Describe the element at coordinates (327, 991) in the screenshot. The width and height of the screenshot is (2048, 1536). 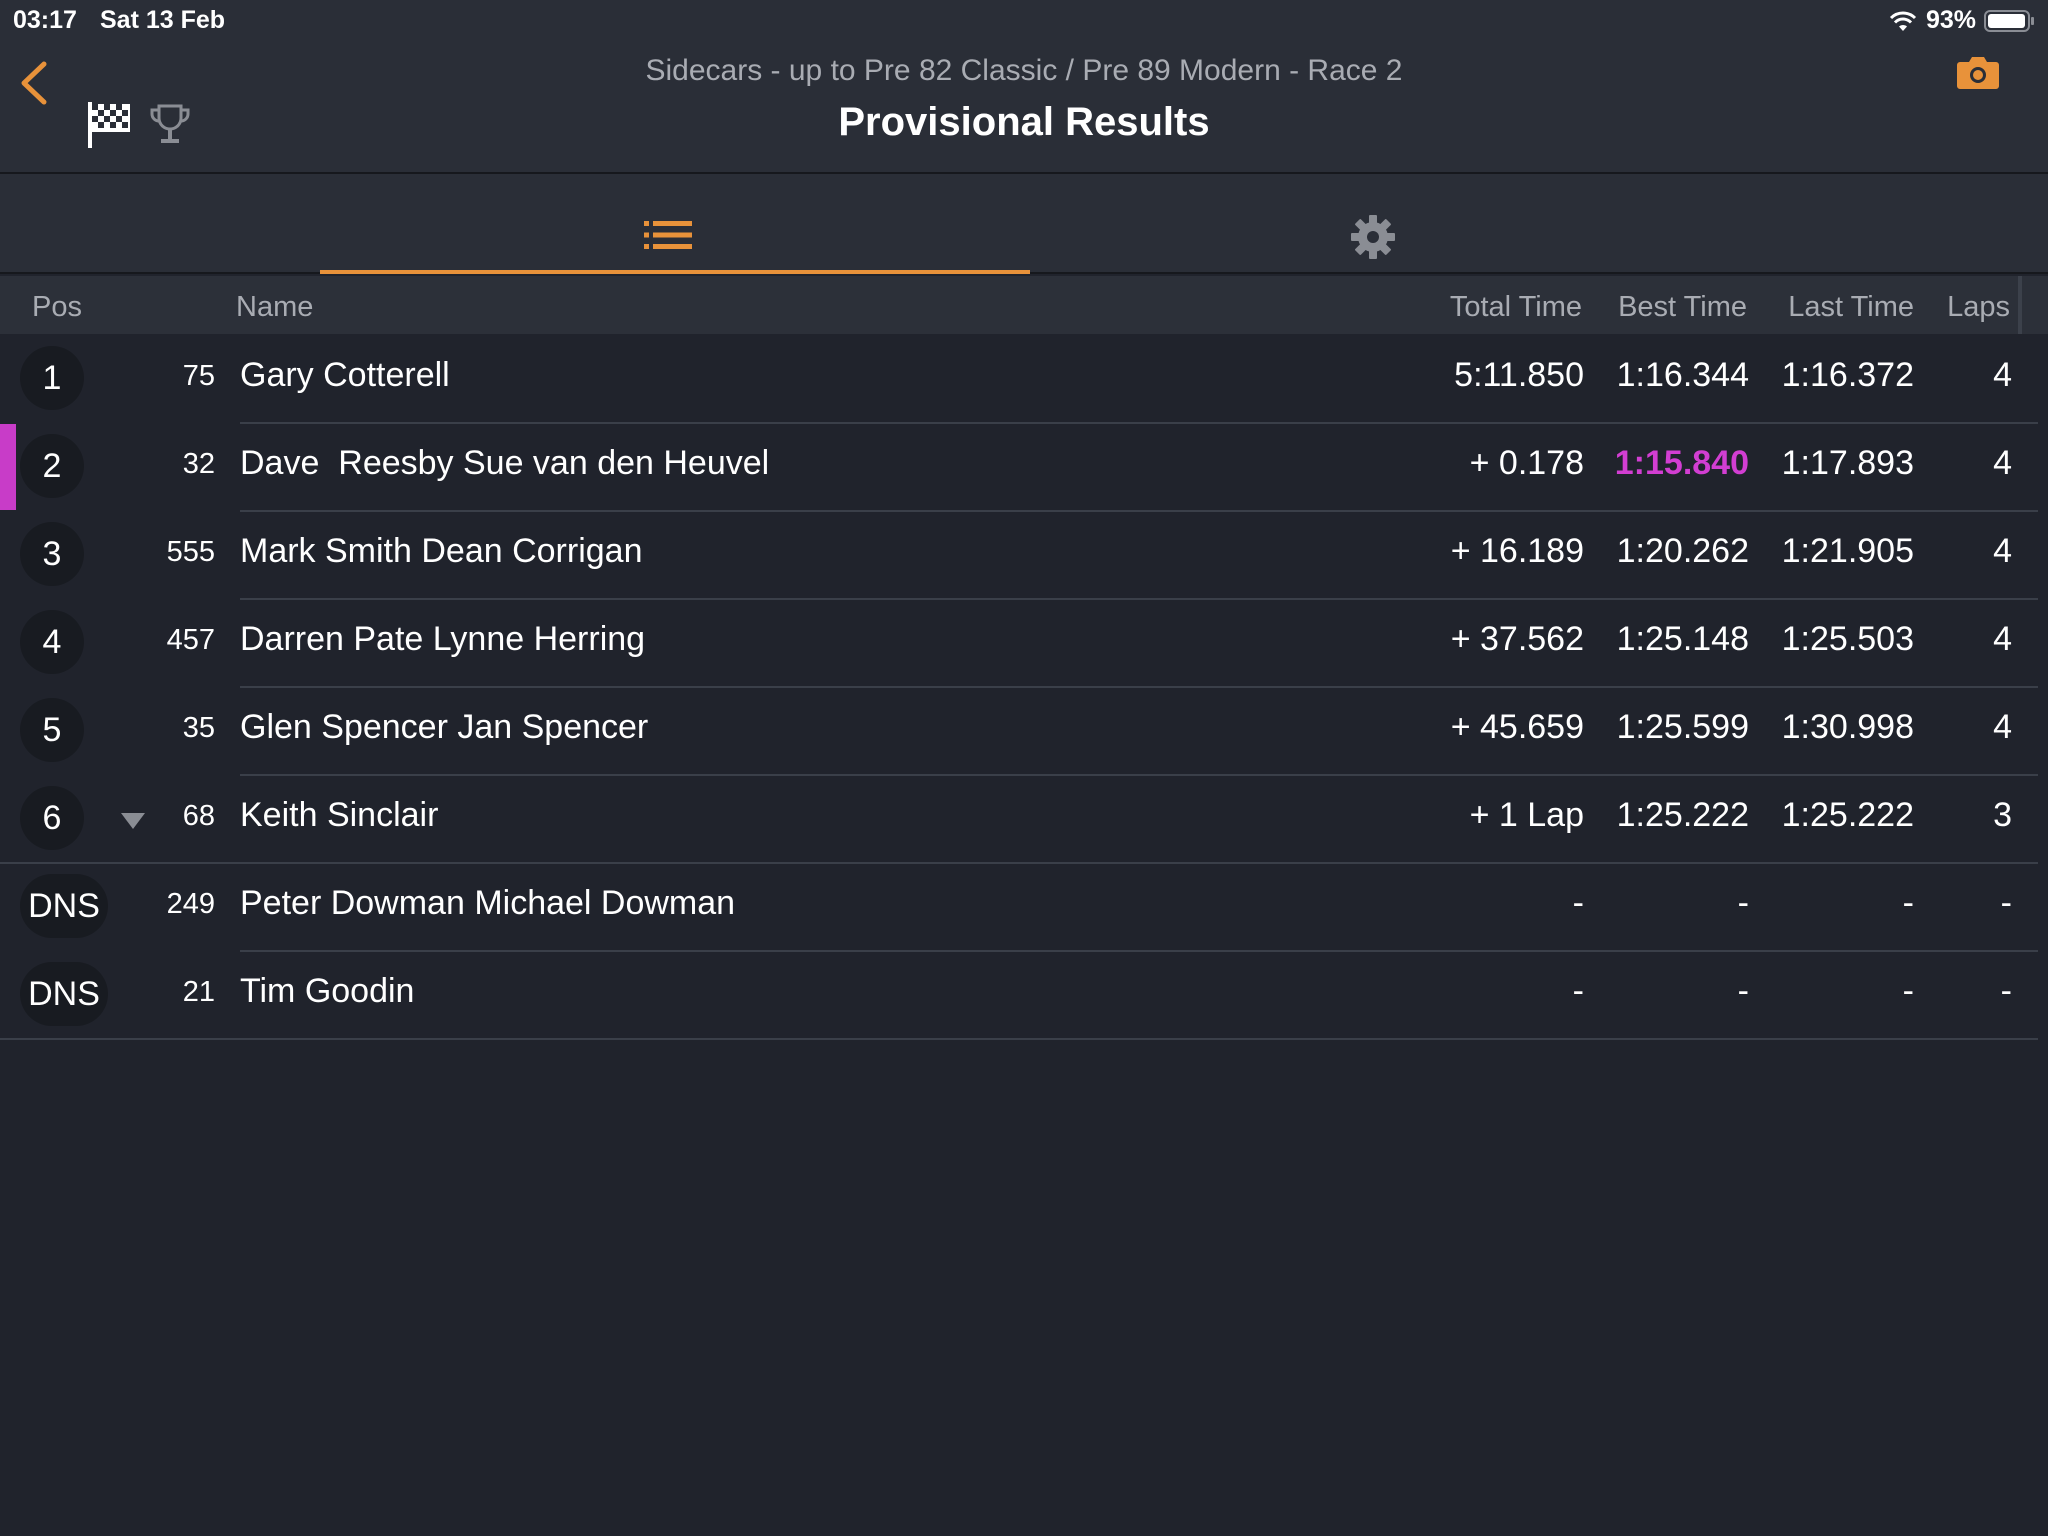
I see `racer-name: Tim Goodin` at that location.